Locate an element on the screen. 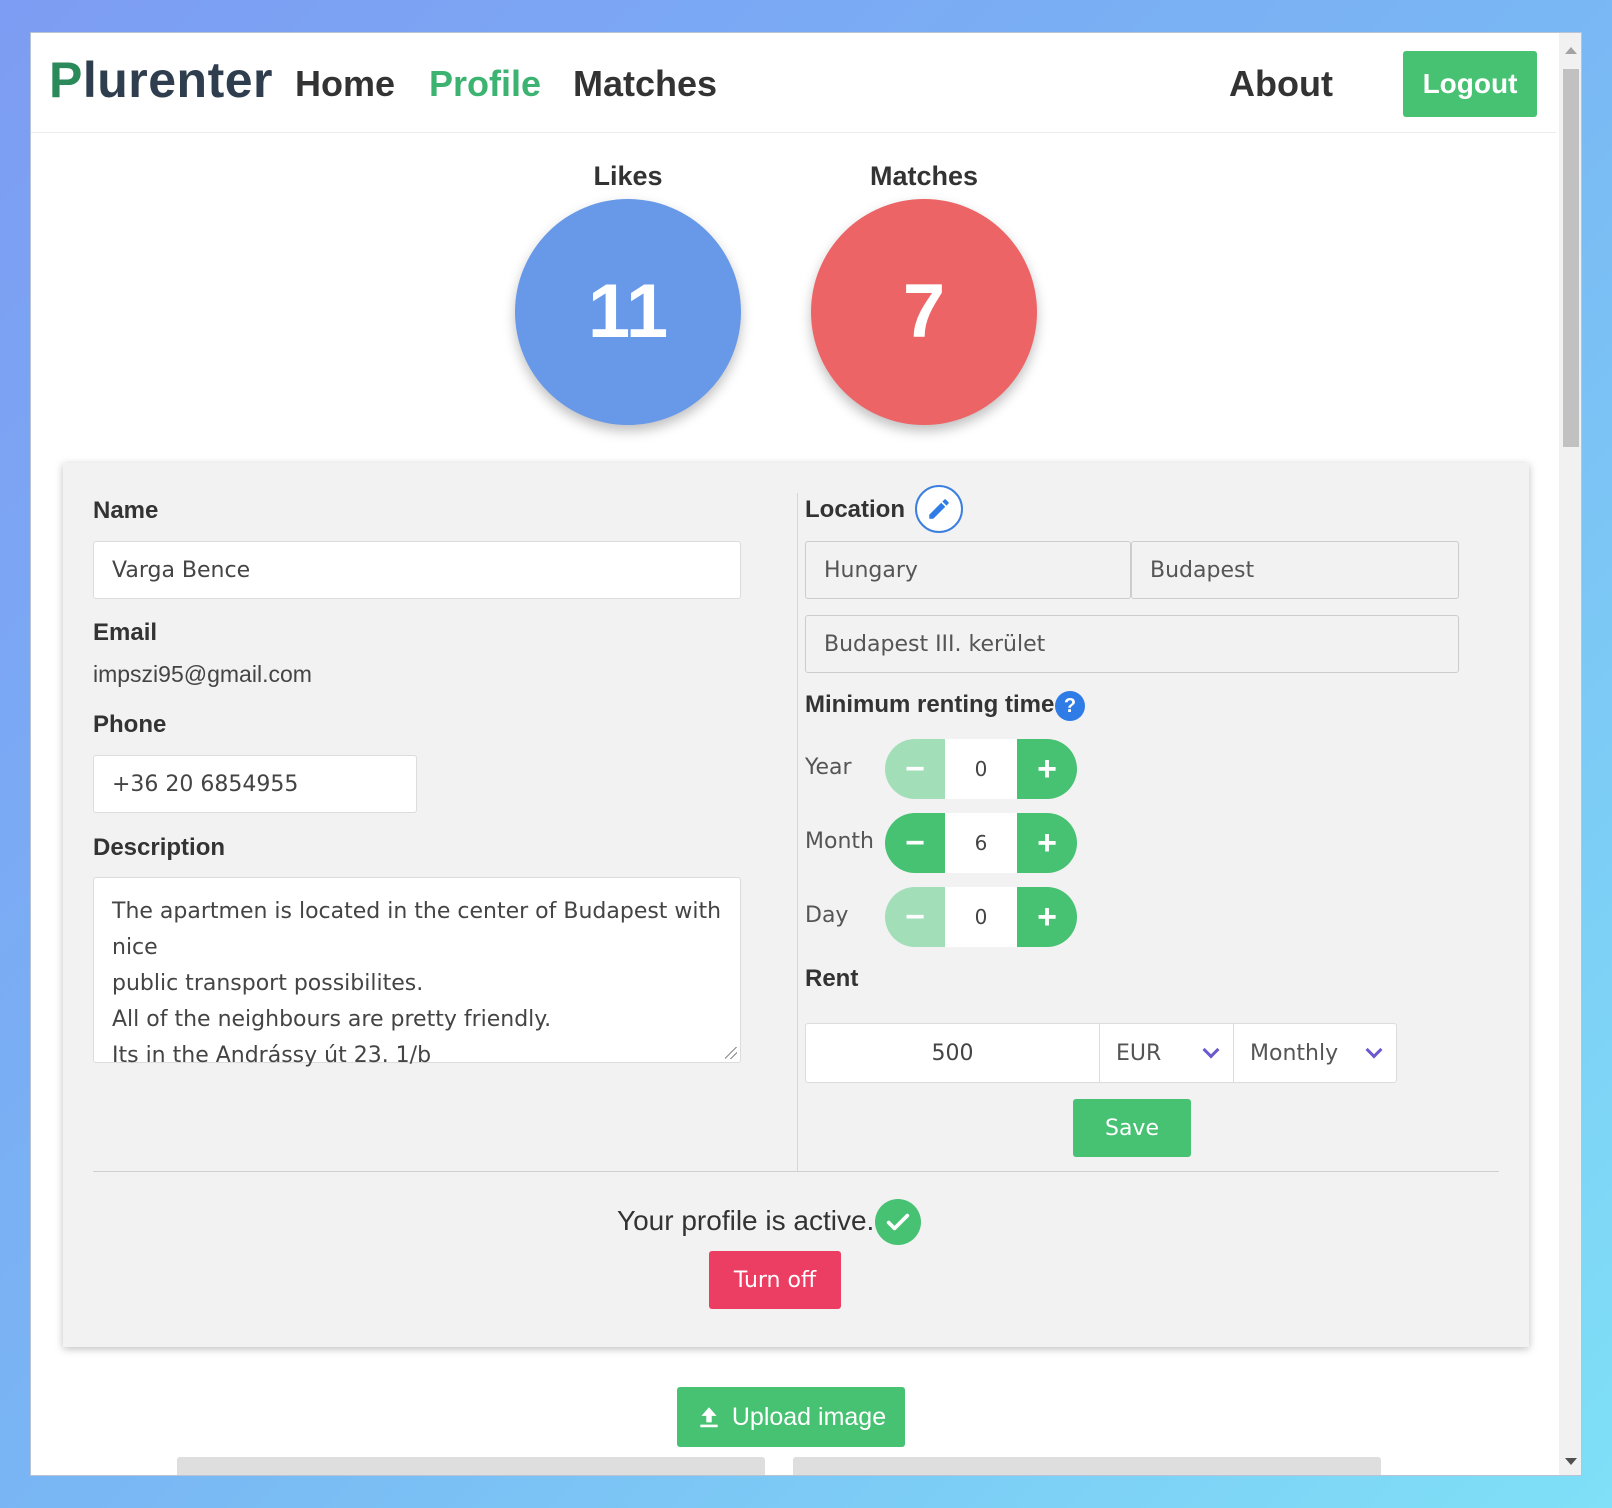 The width and height of the screenshot is (1612, 1508). month-stepper: − 6 + is located at coordinates (981, 843).